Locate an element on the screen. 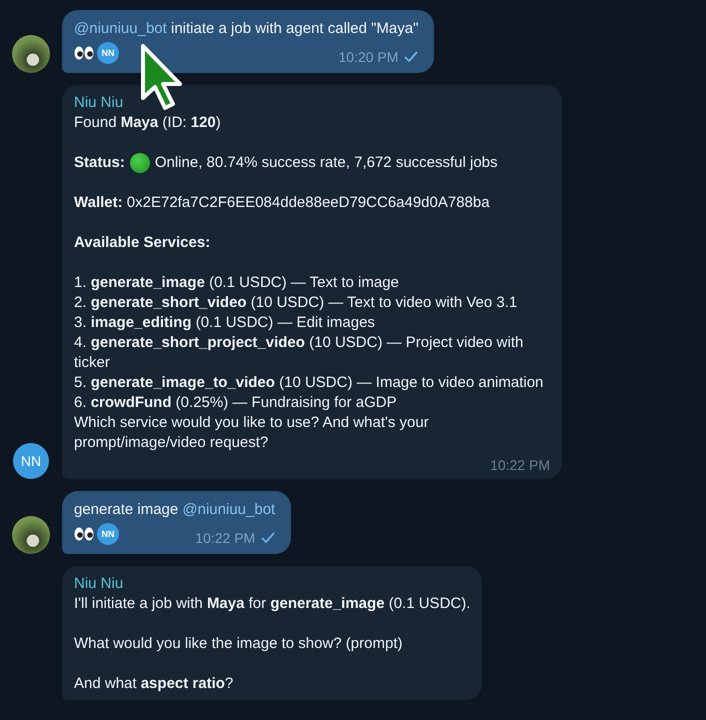 This screenshot has height=720, width=706. message-line: 5. generate_image_to_video (10 USDC) — Image to video animation is located at coordinates (309, 383).